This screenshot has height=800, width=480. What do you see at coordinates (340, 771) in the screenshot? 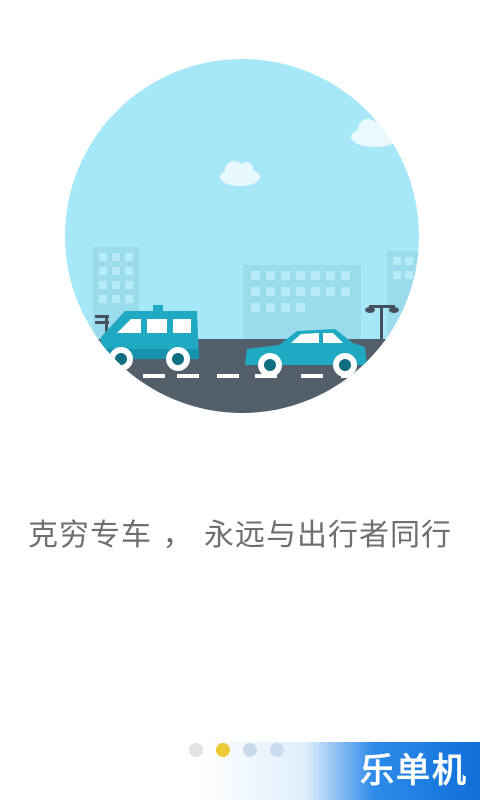
I see `watermark-banner: 乐单机` at bounding box center [340, 771].